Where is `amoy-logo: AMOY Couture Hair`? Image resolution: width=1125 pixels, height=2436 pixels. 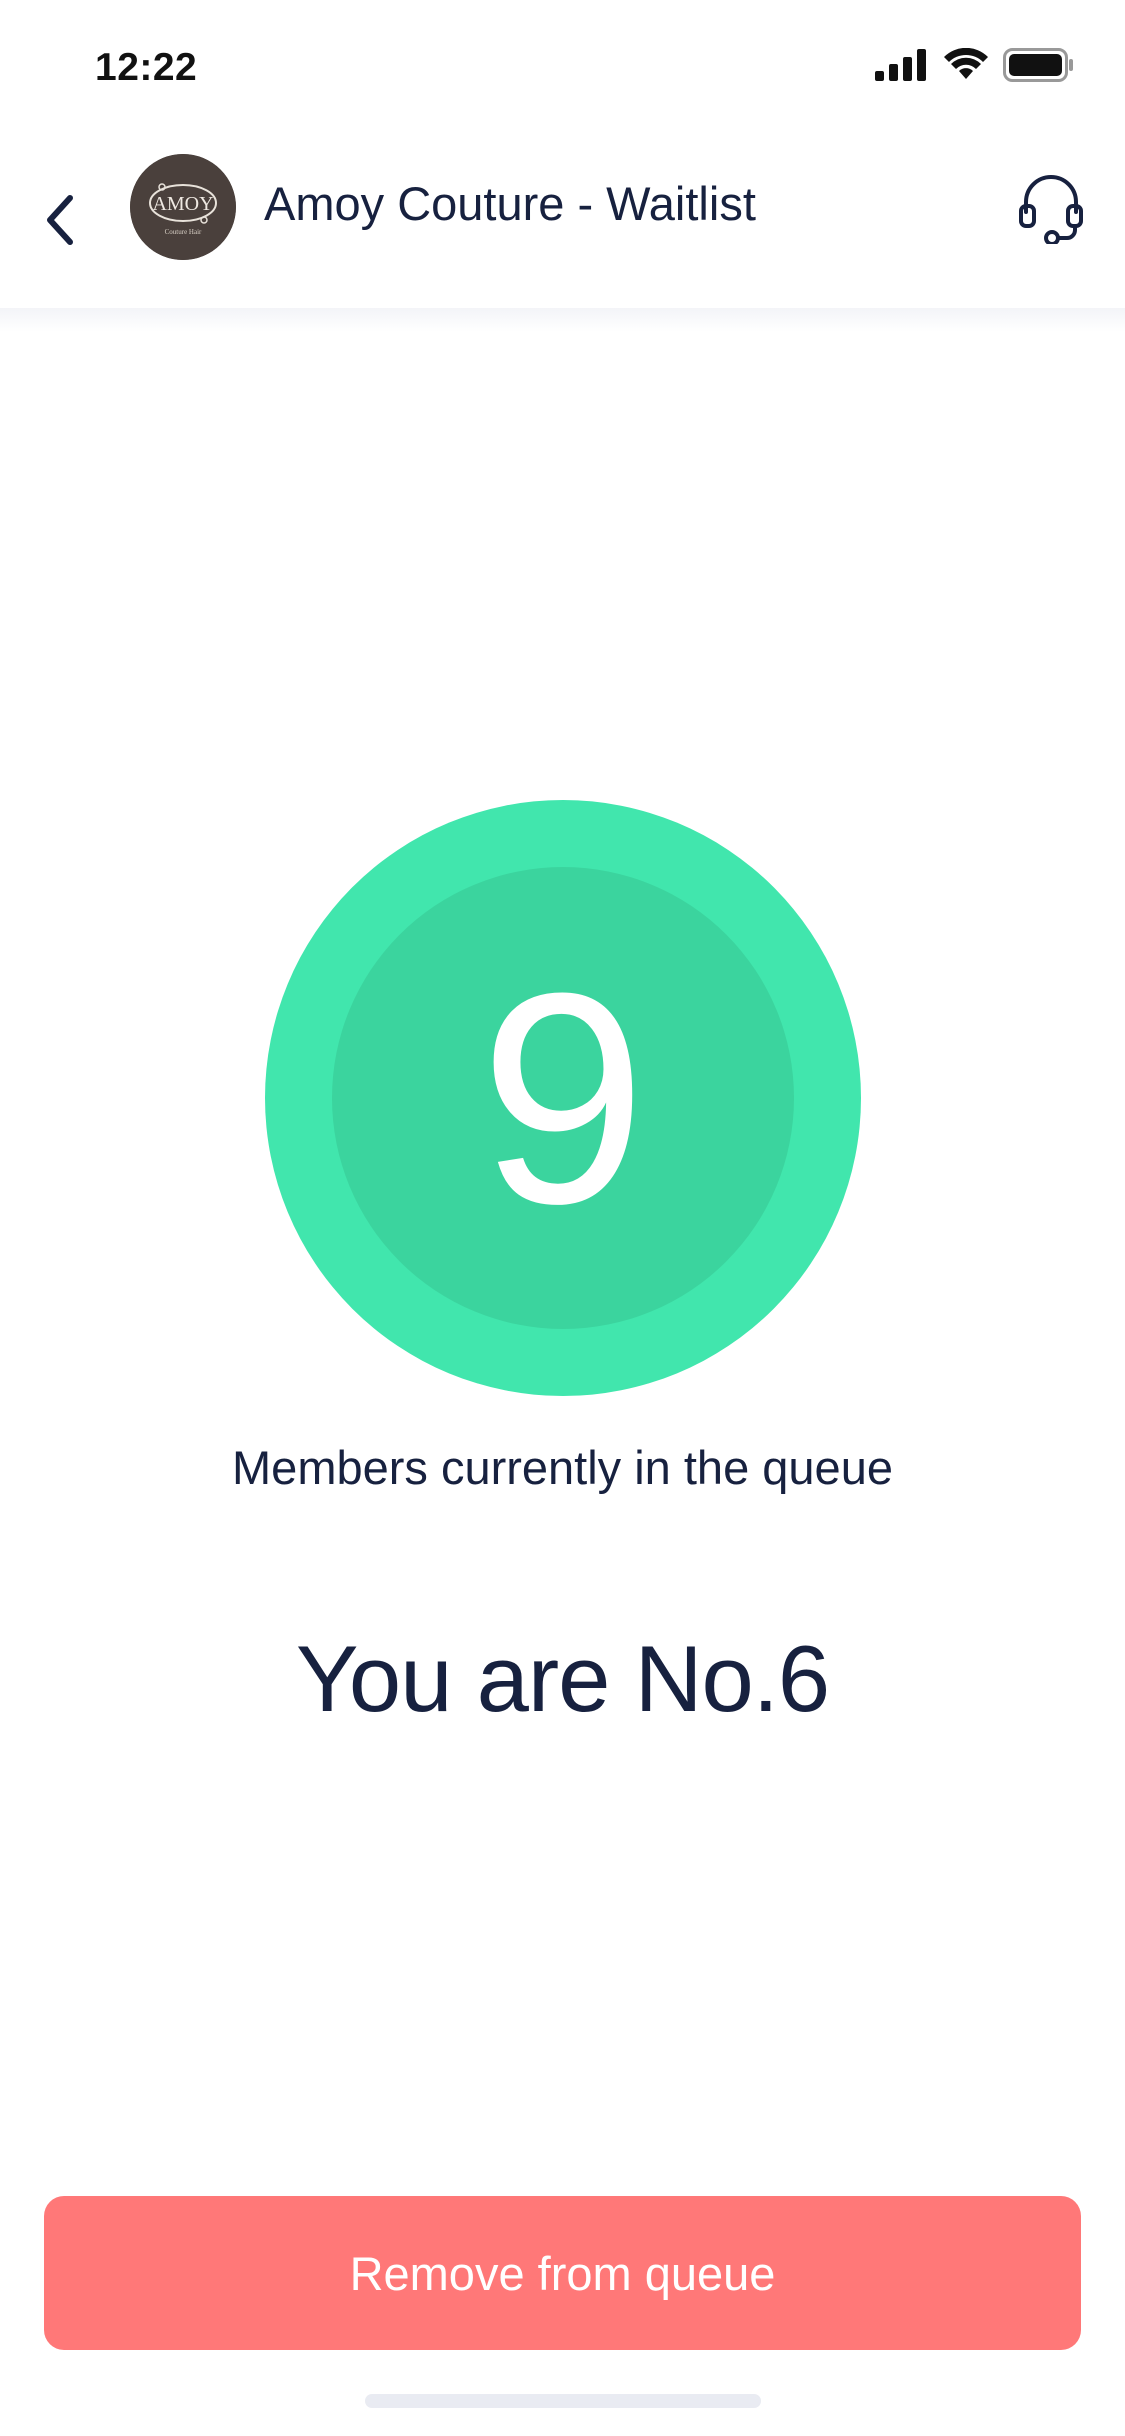
amoy-logo: AMOY Couture Hair is located at coordinates (183, 207).